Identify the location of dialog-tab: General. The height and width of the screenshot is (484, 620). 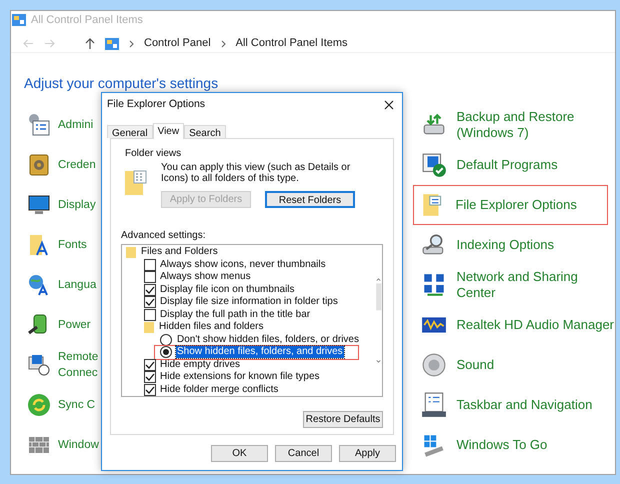
(130, 131).